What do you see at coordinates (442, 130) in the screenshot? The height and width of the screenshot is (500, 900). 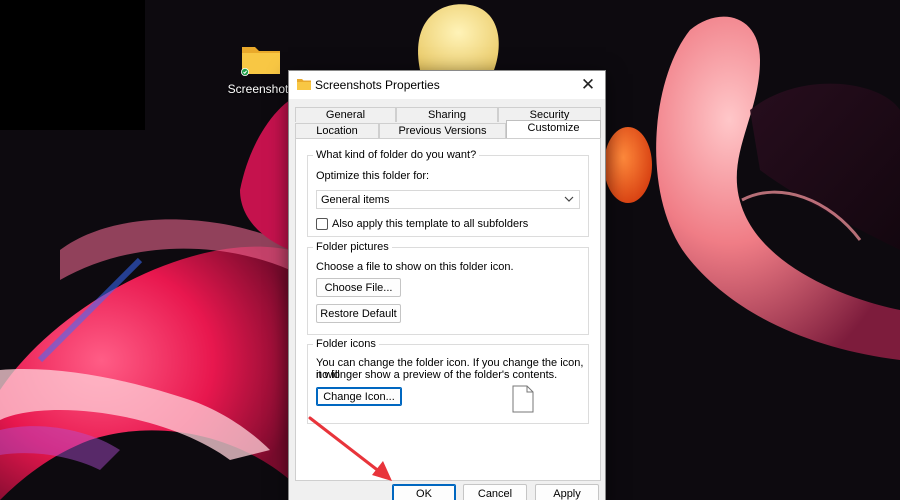 I see `tab-previous-versions: Previous Versions` at bounding box center [442, 130].